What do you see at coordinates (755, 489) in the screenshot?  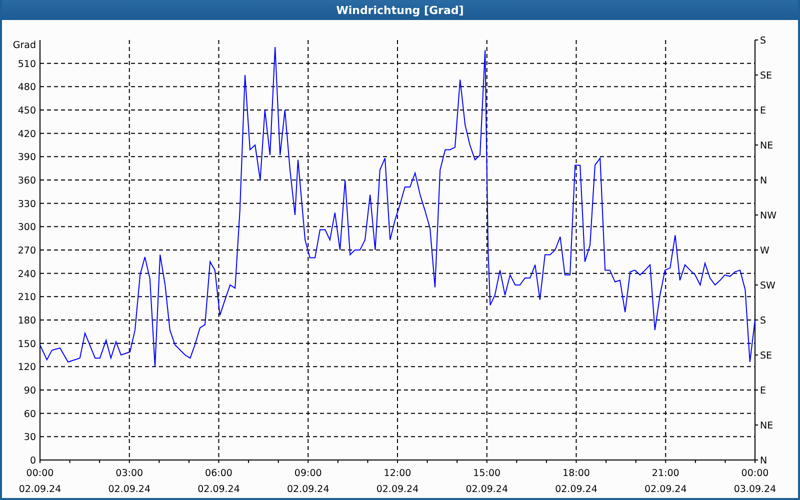 I see `x-tick-date: 03.09.24` at bounding box center [755, 489].